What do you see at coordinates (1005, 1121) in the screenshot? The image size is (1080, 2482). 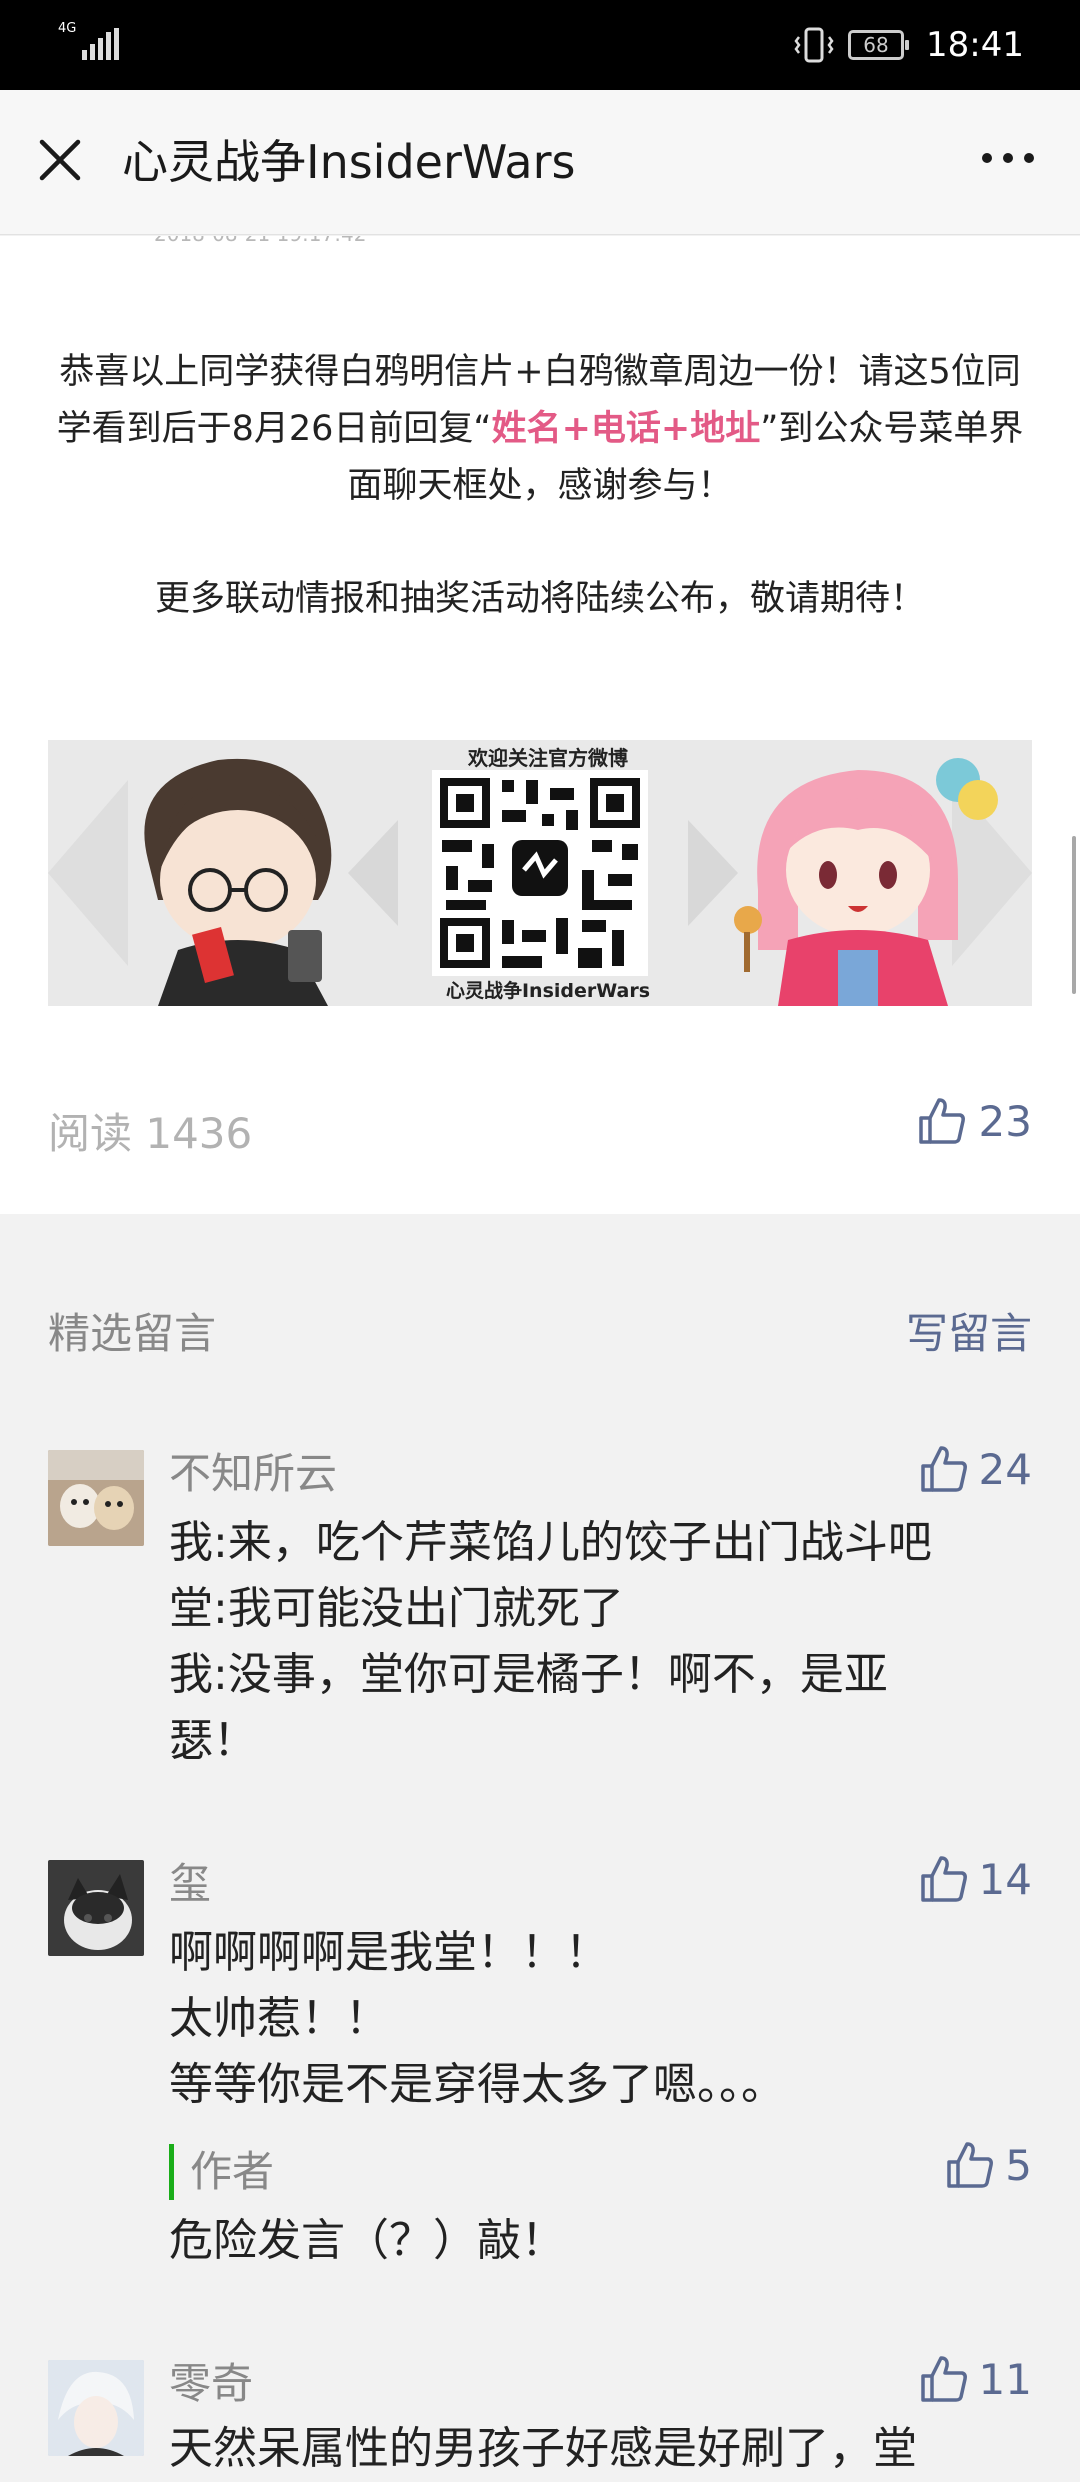 I see `like-count: 23` at bounding box center [1005, 1121].